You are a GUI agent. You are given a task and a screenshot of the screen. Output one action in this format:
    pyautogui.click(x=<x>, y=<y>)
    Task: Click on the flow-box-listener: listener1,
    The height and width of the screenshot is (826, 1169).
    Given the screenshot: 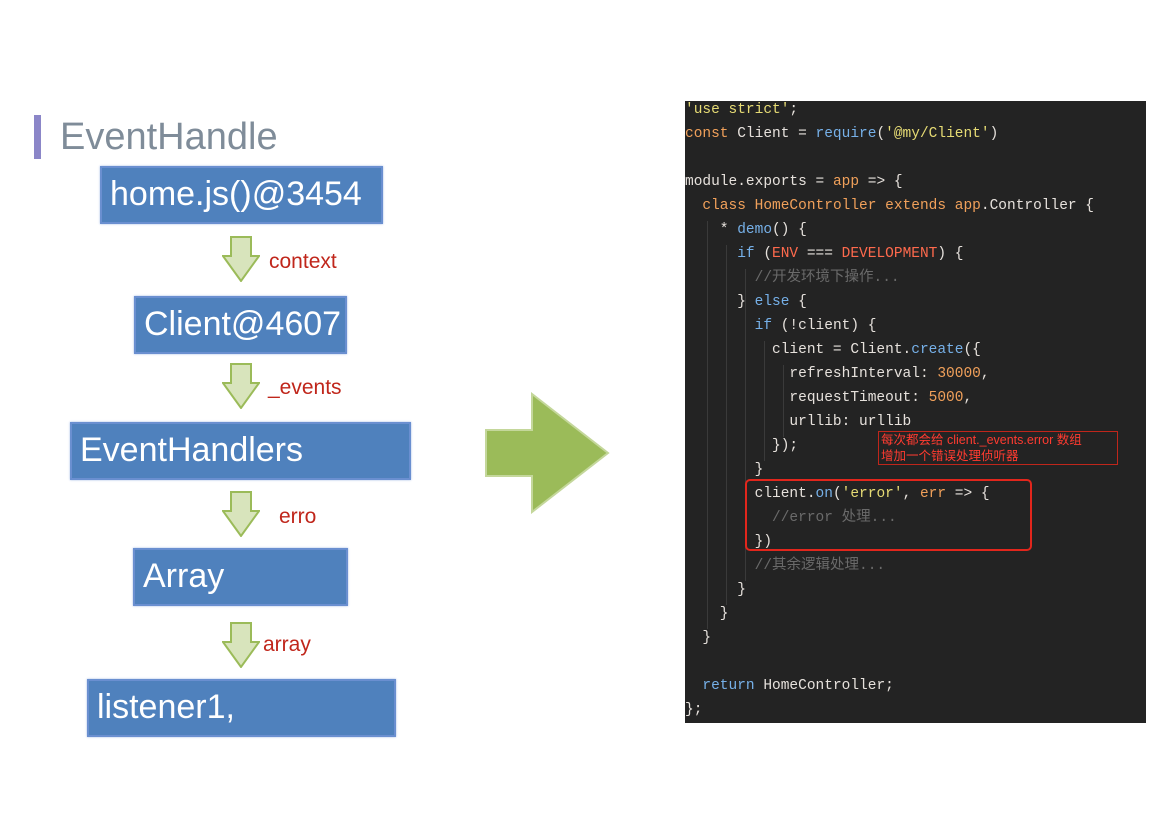 What is the action you would take?
    pyautogui.click(x=241, y=708)
    